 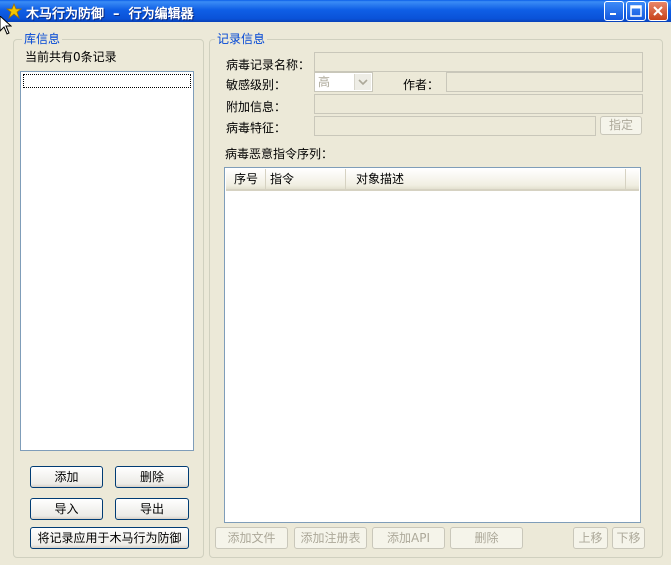 What do you see at coordinates (478, 62) in the screenshot?
I see `virus-name-field` at bounding box center [478, 62].